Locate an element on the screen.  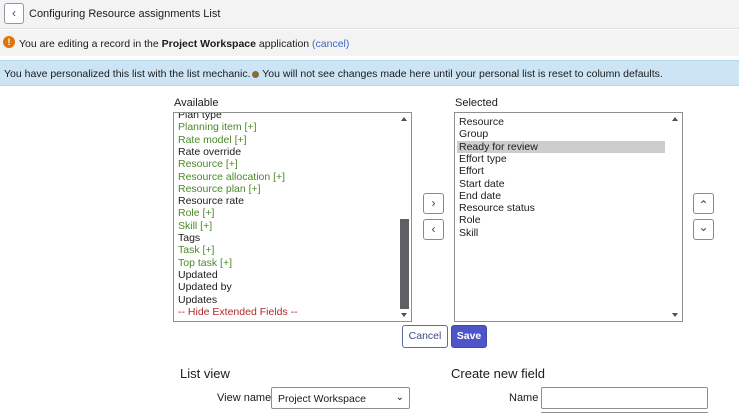
available-option: Updated by is located at coordinates (205, 287).